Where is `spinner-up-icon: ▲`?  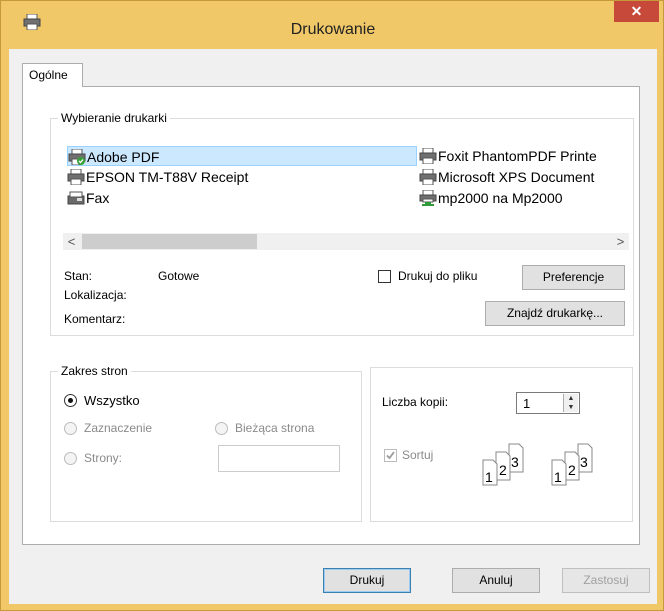
spinner-up-icon: ▲ is located at coordinates (571, 398).